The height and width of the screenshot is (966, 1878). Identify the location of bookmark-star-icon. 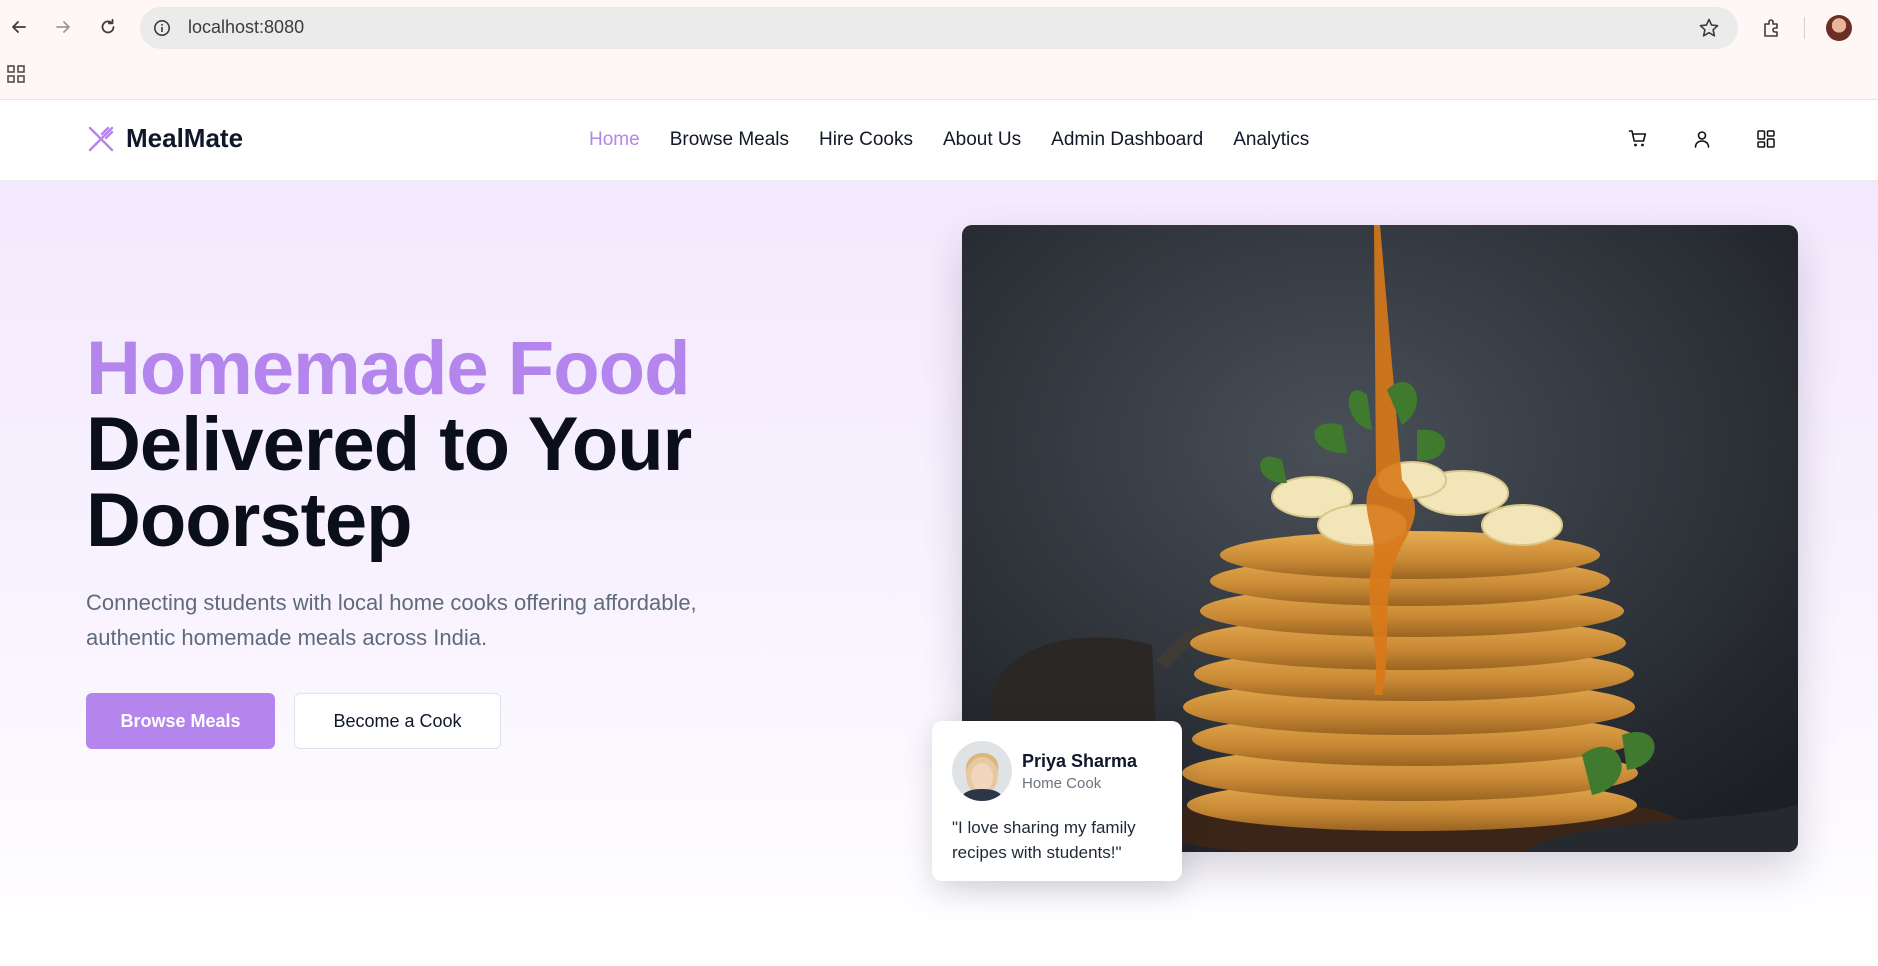
(1709, 28).